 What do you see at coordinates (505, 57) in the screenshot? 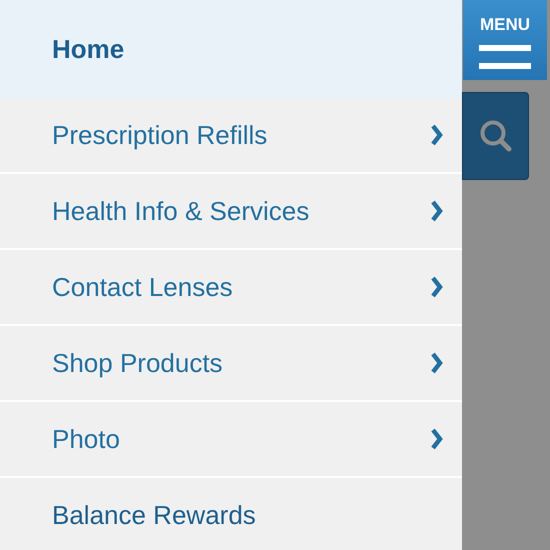
I see `hamburger-icon` at bounding box center [505, 57].